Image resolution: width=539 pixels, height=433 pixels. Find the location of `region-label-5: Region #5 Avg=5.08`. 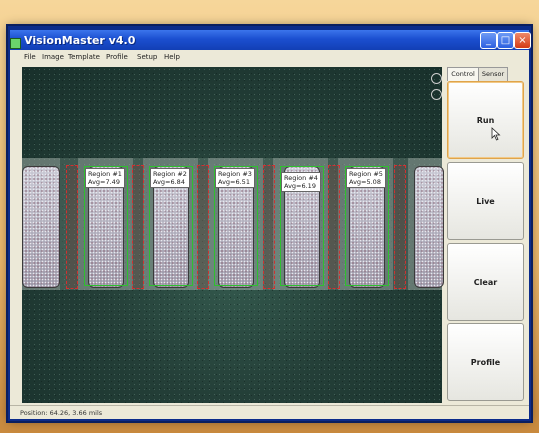

region-label-5: Region #5 Avg=5.08 is located at coordinates (366, 178).